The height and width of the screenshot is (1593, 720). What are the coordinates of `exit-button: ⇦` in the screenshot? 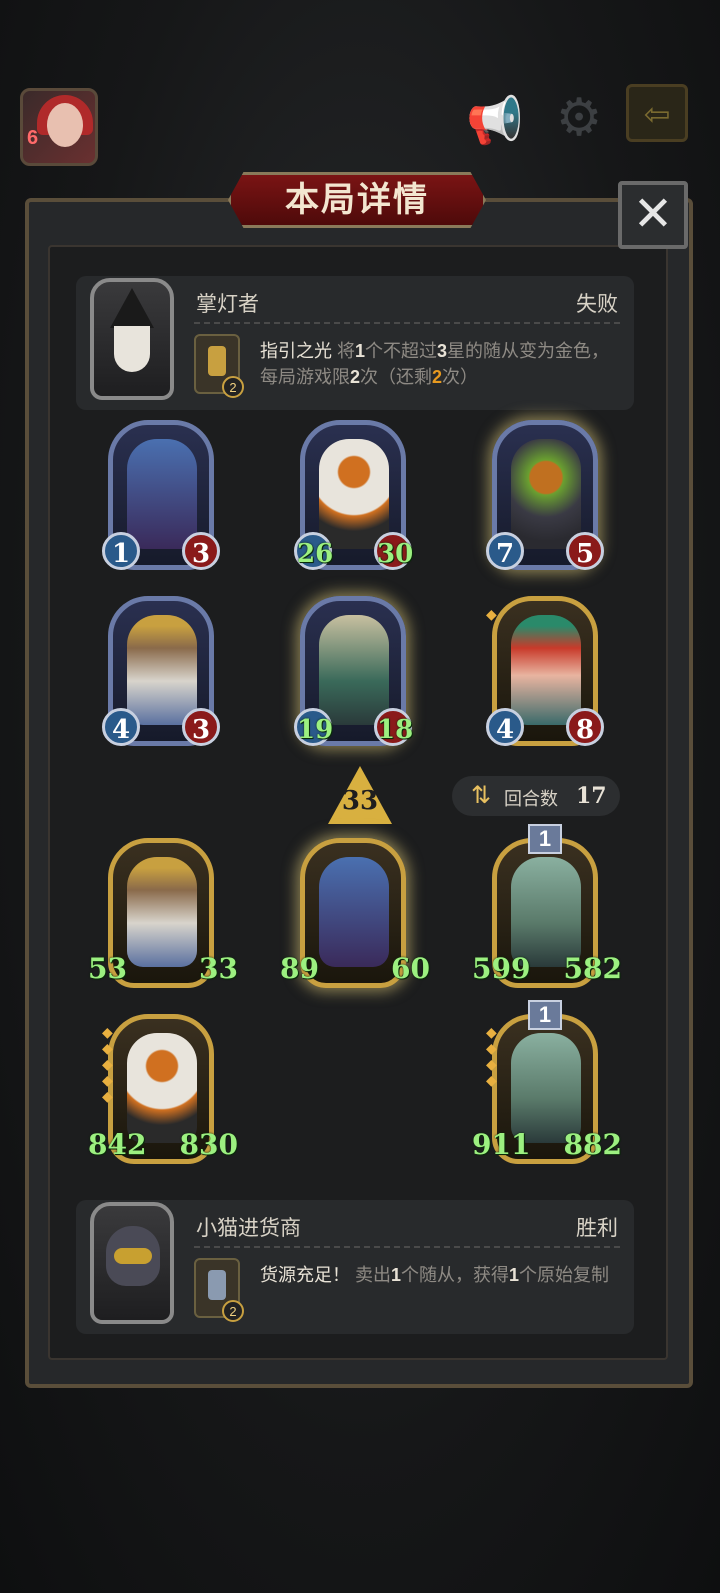 It's located at (657, 113).